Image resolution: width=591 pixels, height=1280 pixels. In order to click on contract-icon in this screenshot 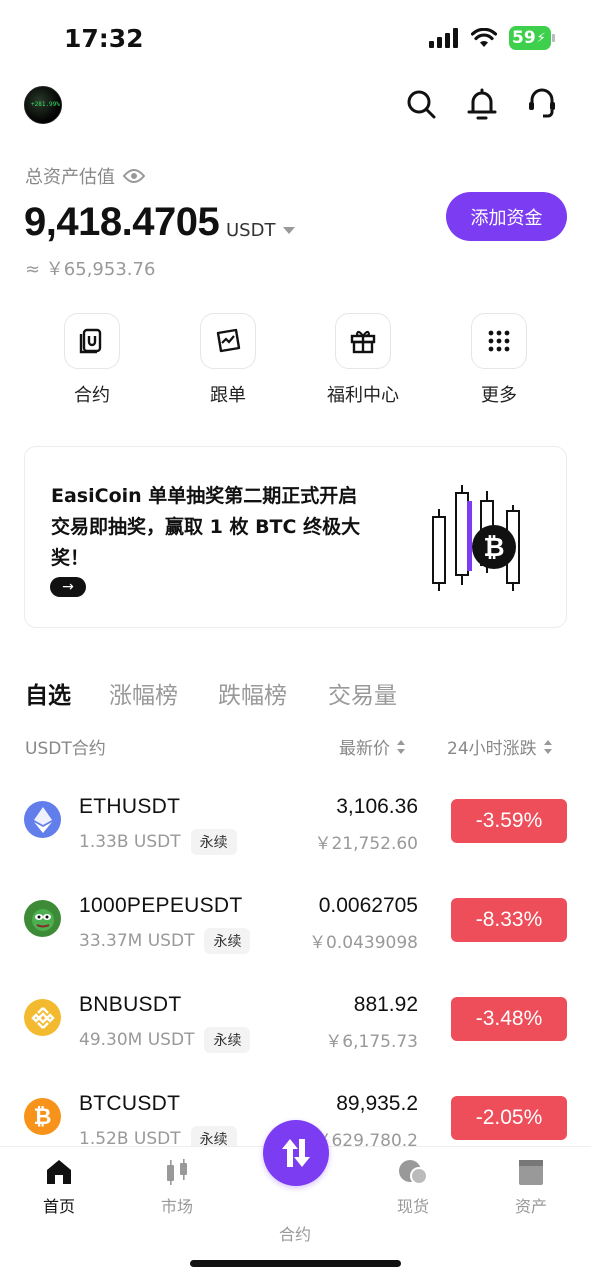, I will do `click(92, 341)`.